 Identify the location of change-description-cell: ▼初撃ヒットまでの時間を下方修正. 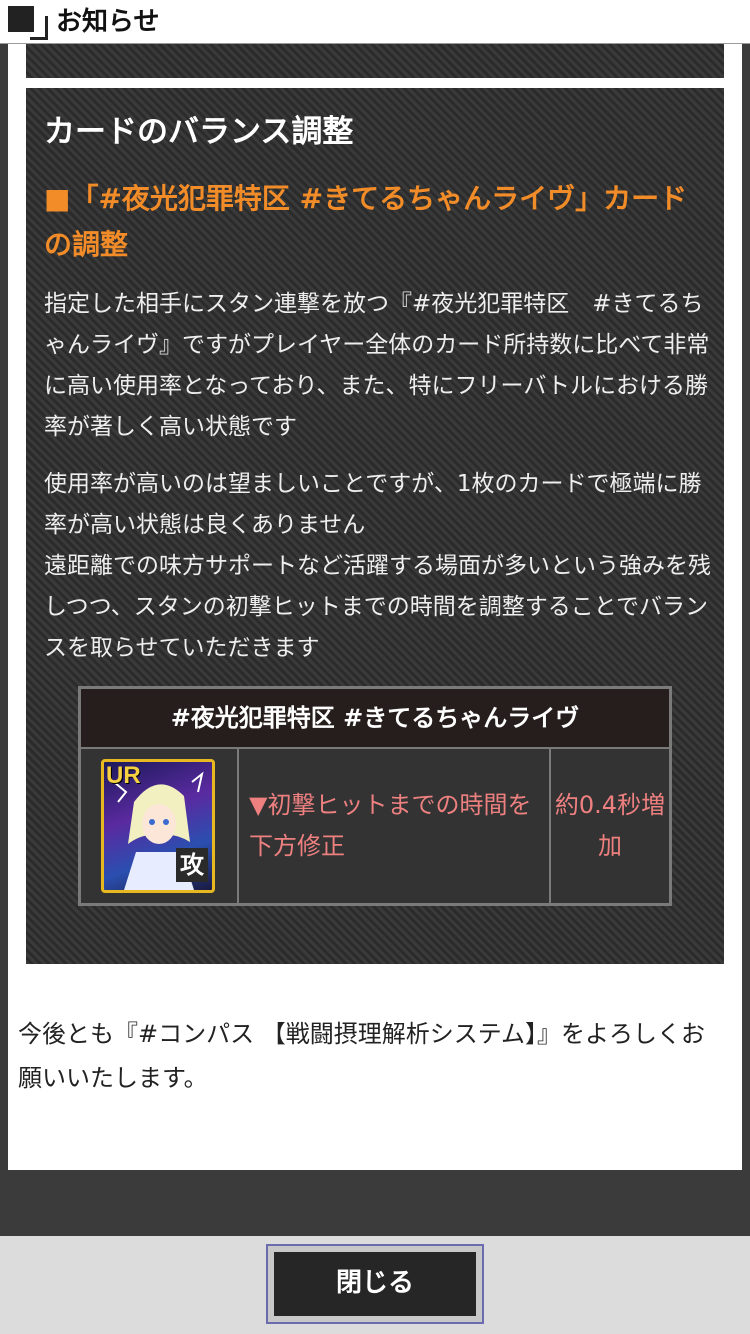
(395, 826).